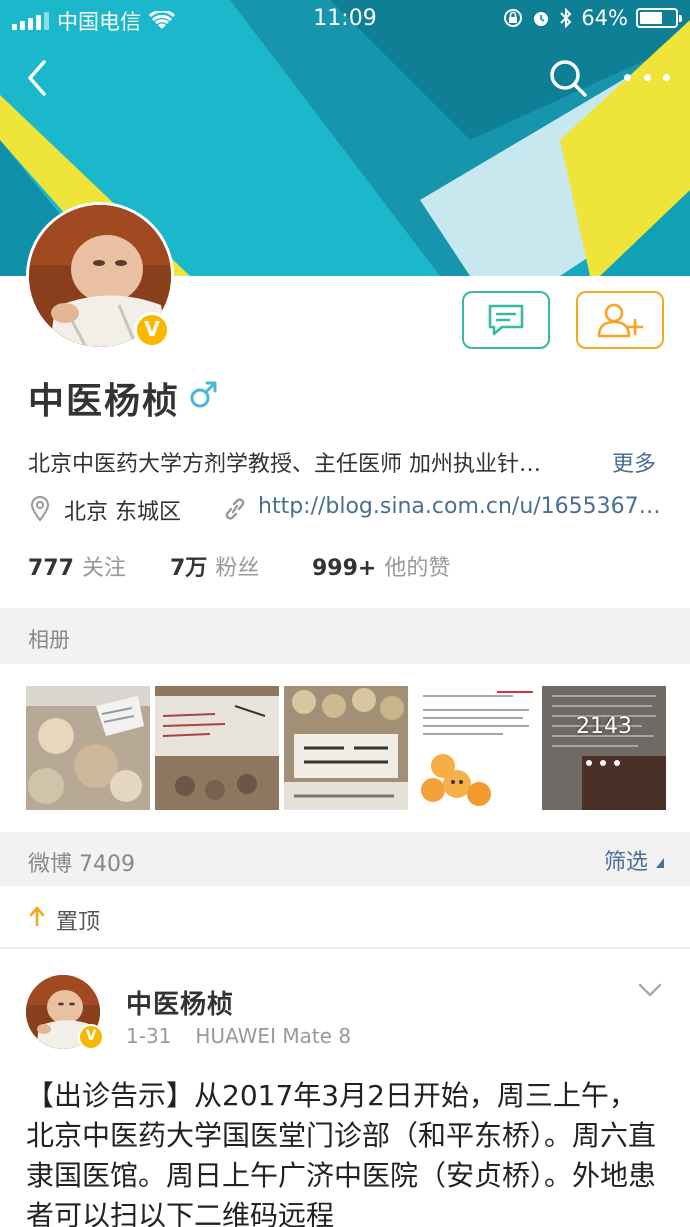  What do you see at coordinates (235, 509) in the screenshot?
I see `link-icon` at bounding box center [235, 509].